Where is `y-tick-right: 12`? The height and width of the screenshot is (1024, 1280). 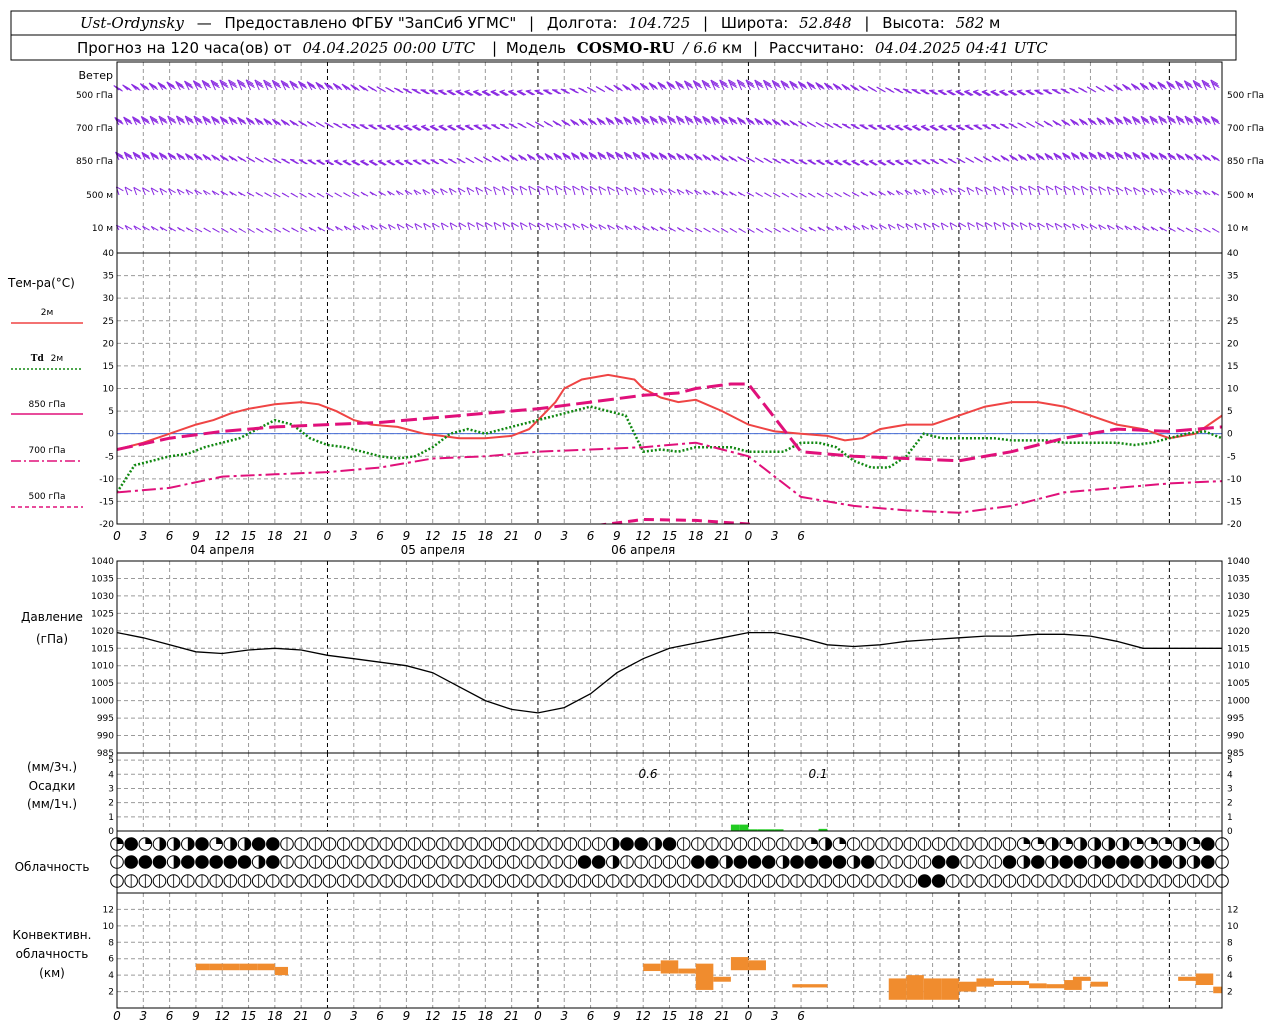
y-tick-right: 12 is located at coordinates (1232, 910).